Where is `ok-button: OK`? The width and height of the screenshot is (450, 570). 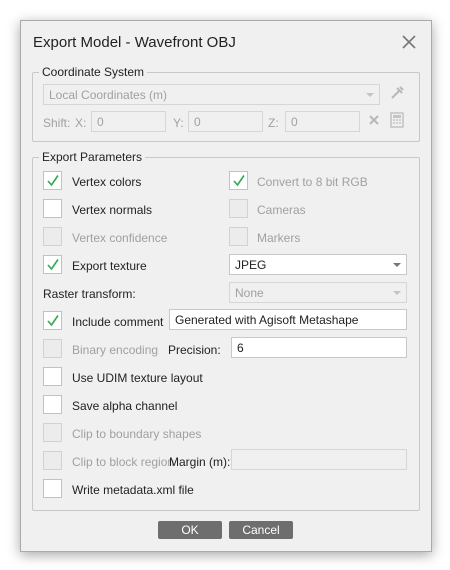 ok-button: OK is located at coordinates (190, 530).